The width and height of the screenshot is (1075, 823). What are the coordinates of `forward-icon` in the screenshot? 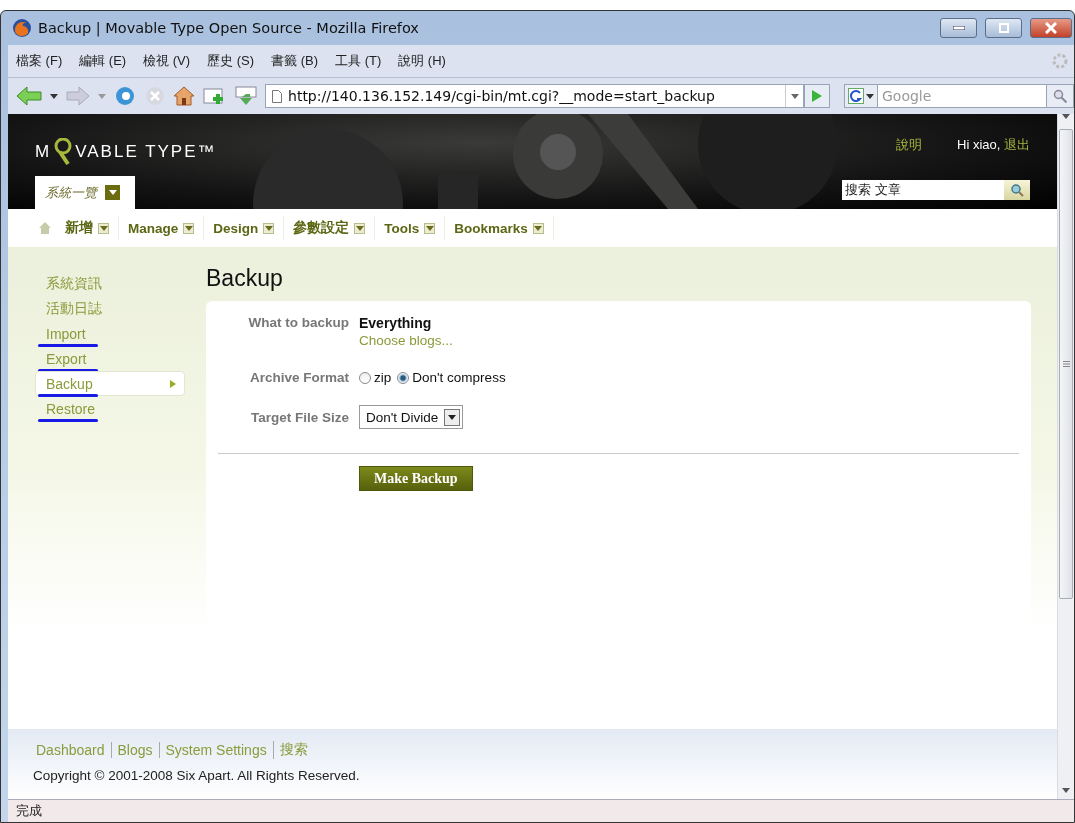 It's located at (77, 96).